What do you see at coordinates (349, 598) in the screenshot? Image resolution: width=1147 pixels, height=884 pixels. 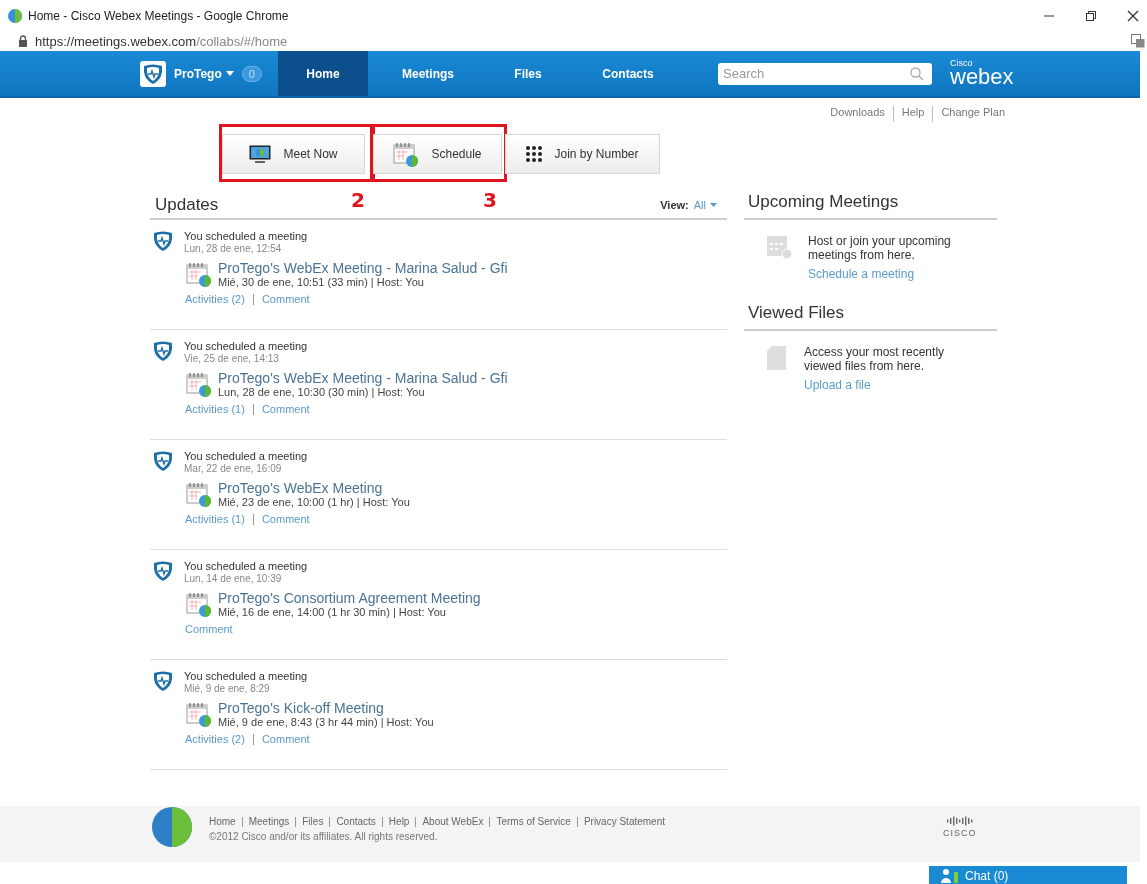 I see `meeting-link: ProTego's Consortium Agreement Meeting` at bounding box center [349, 598].